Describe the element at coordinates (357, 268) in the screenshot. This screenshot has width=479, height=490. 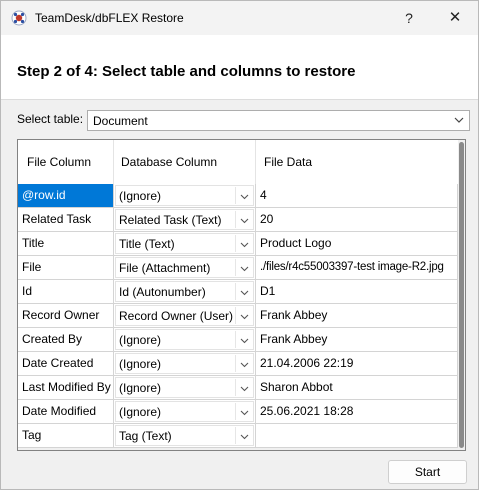
I see `file-data-cell: ./files/r4c55003397-test image-R2.jpg` at that location.